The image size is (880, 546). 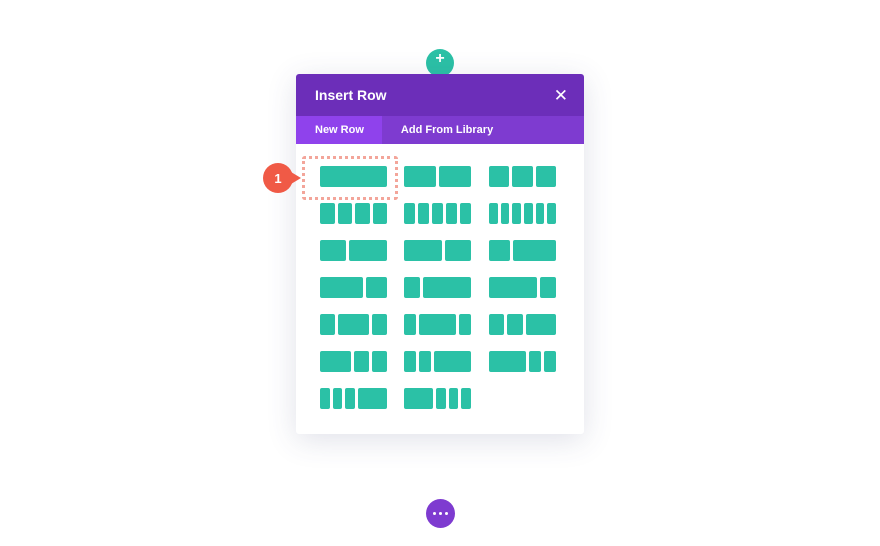 What do you see at coordinates (561, 95) in the screenshot?
I see `close-icon: ✕` at bounding box center [561, 95].